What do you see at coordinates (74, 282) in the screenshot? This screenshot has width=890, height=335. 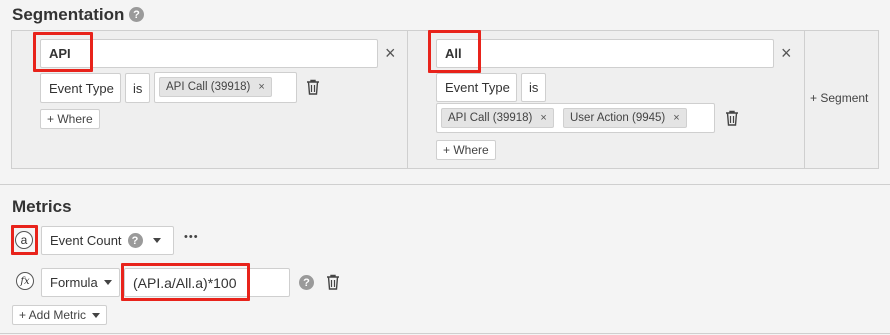 I see `metric-type-label: Formula` at bounding box center [74, 282].